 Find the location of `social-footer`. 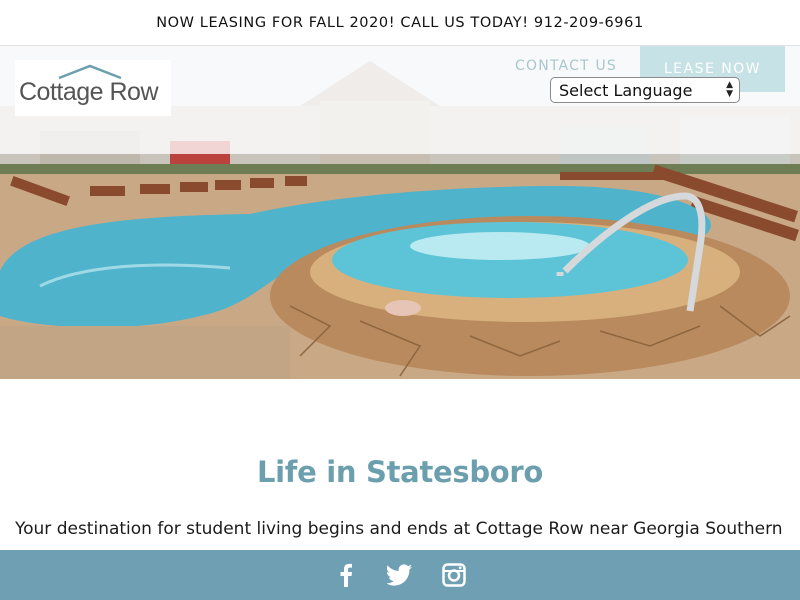

social-footer is located at coordinates (400, 575).